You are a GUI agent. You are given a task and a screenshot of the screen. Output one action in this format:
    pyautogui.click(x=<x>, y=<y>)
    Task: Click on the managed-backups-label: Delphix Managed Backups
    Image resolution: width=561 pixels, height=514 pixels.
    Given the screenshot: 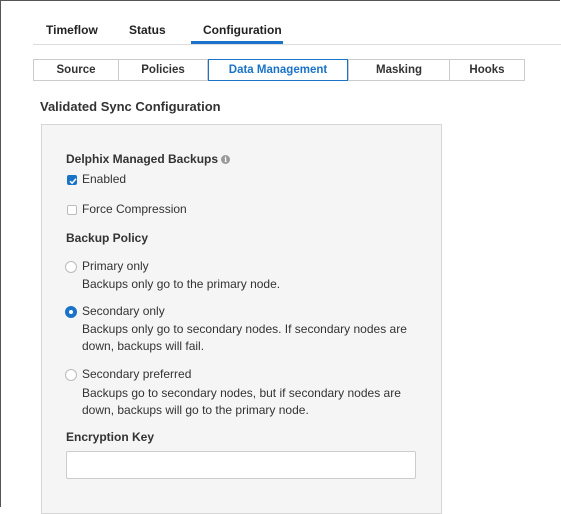 What is the action you would take?
    pyautogui.click(x=142, y=159)
    